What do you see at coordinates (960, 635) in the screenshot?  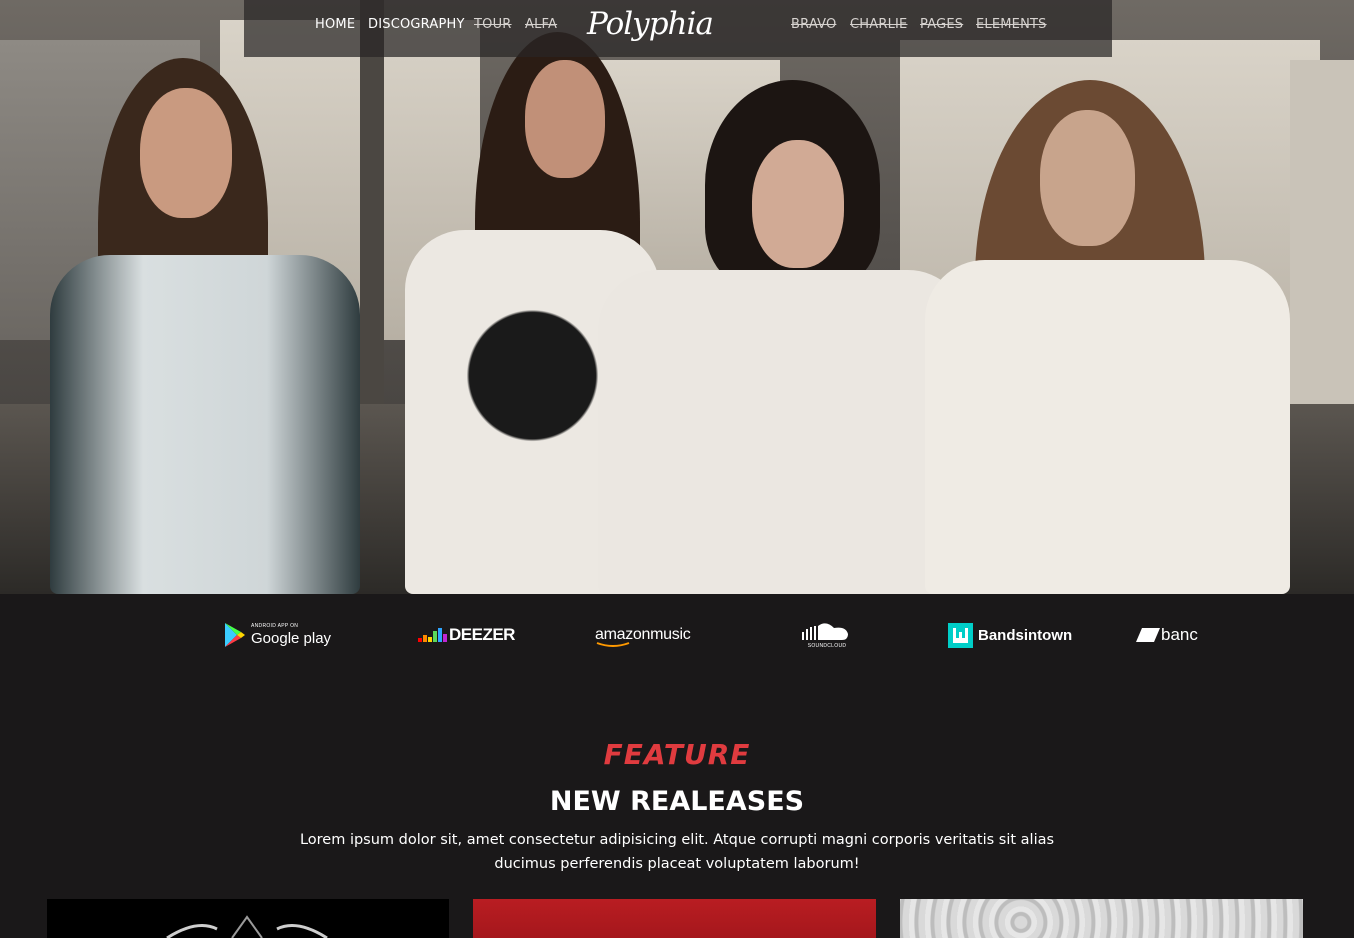 I see `bandsintown-icon` at bounding box center [960, 635].